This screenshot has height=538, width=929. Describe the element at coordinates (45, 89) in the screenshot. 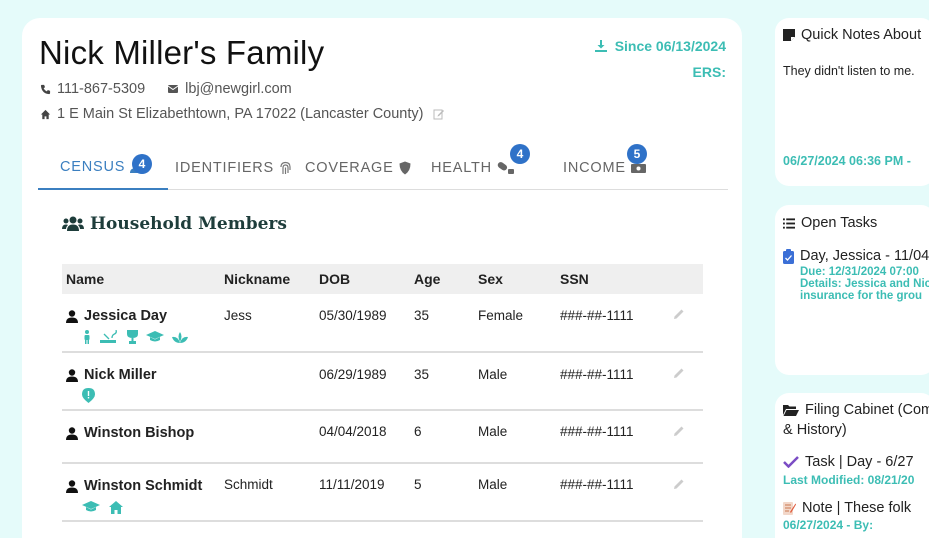

I see `phone-icon` at that location.